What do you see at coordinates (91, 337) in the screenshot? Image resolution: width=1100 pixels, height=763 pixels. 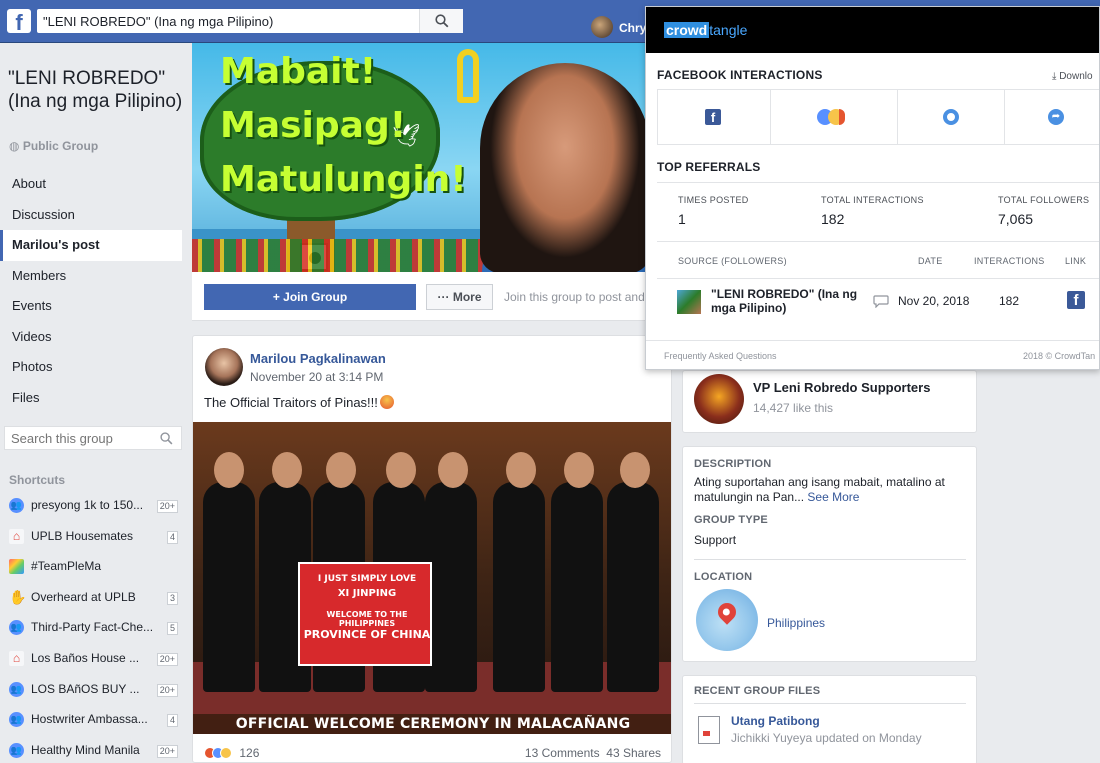 I see `nav-videos: Videos` at bounding box center [91, 337].